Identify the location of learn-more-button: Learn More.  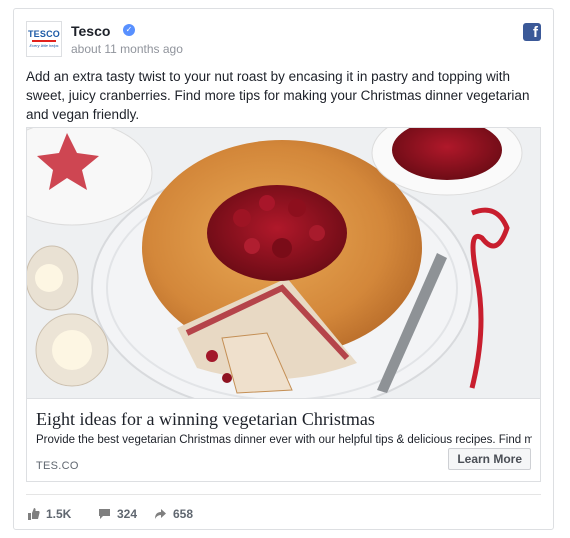
(489, 459).